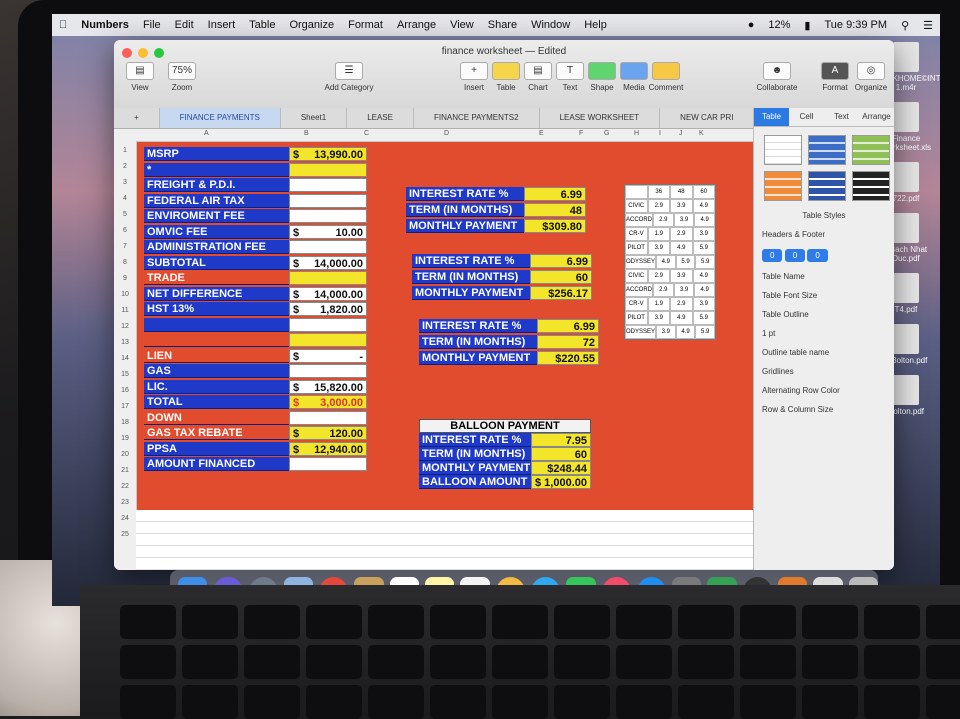  What do you see at coordinates (366, 133) in the screenshot?
I see `column-header: C` at bounding box center [366, 133].